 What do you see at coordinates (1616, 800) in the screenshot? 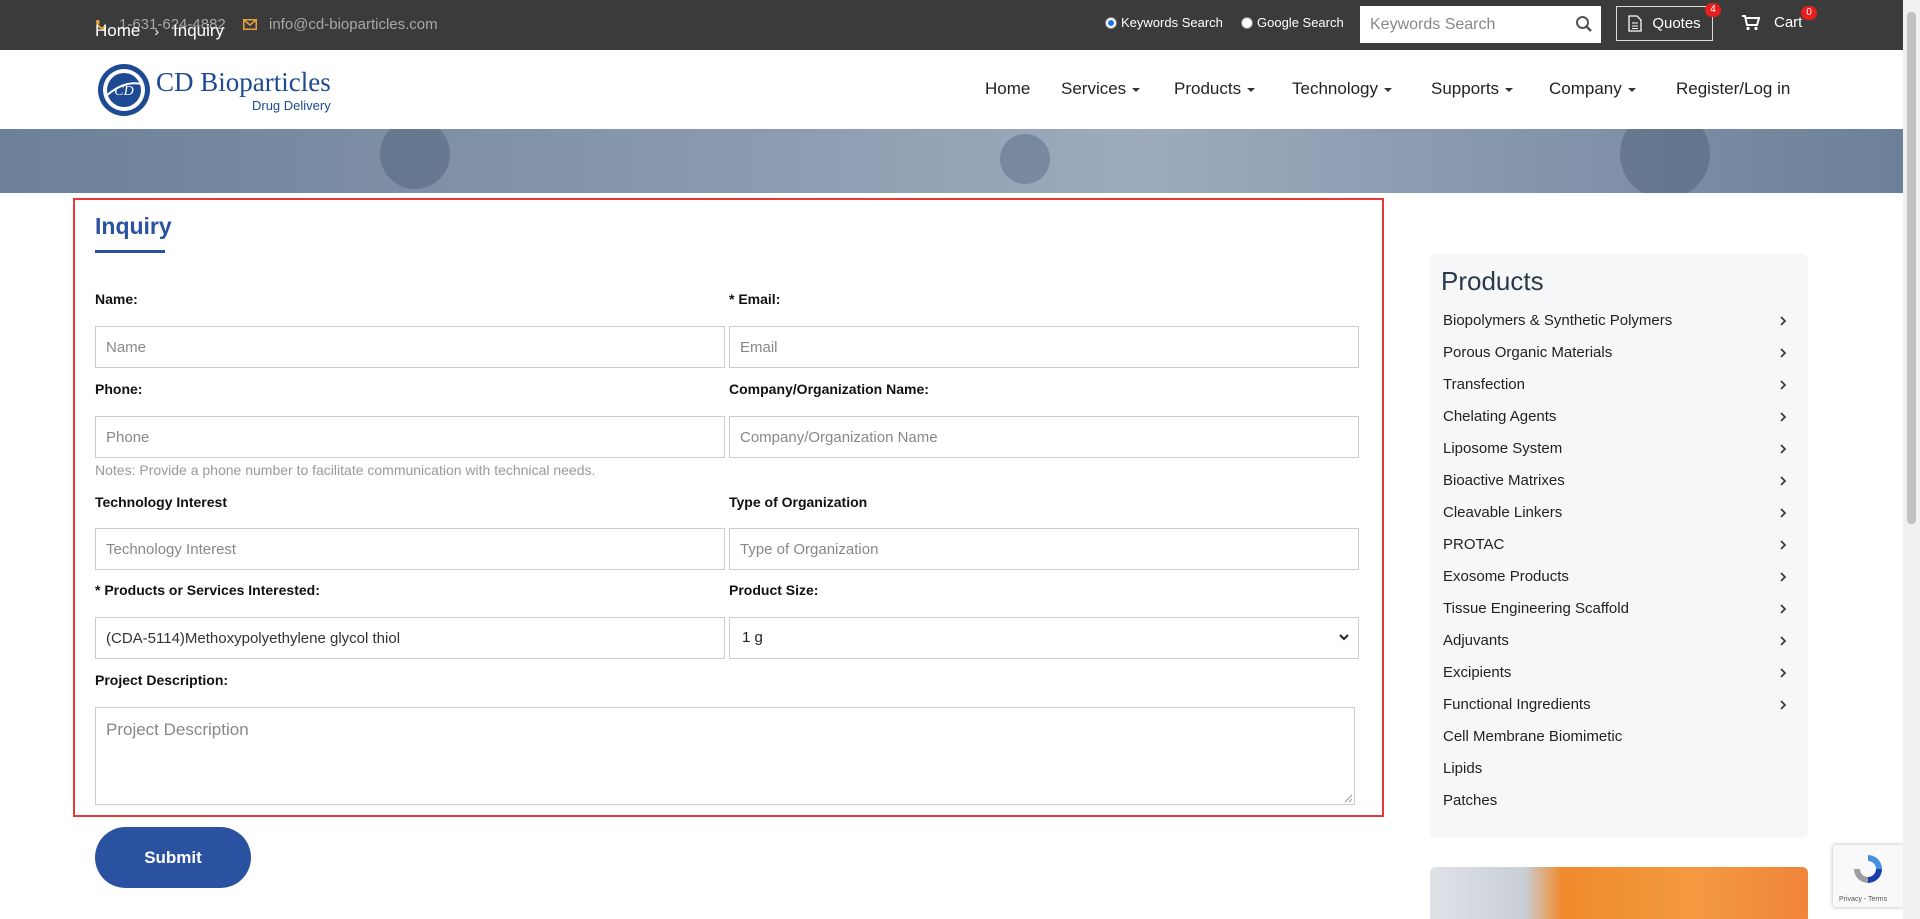
I see `sidebar-item: Patches` at bounding box center [1616, 800].